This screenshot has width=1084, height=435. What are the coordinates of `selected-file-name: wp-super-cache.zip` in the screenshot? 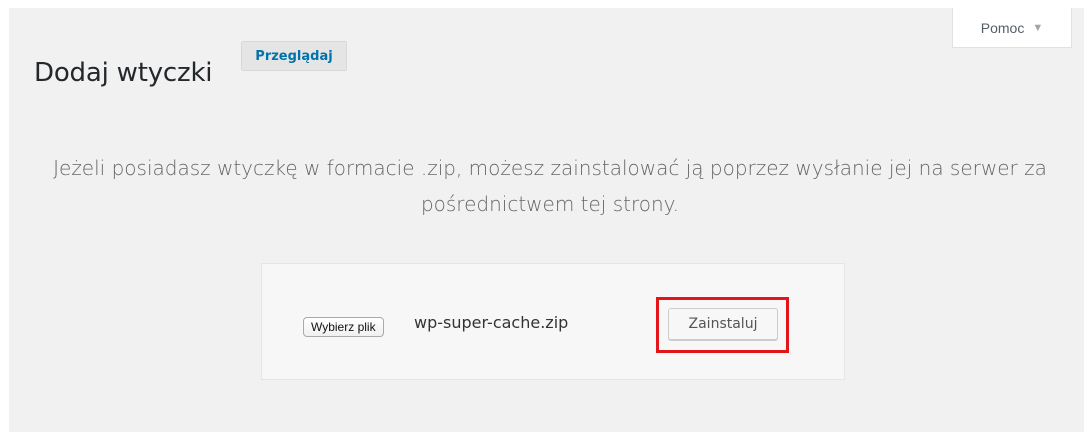 It's located at (491, 322).